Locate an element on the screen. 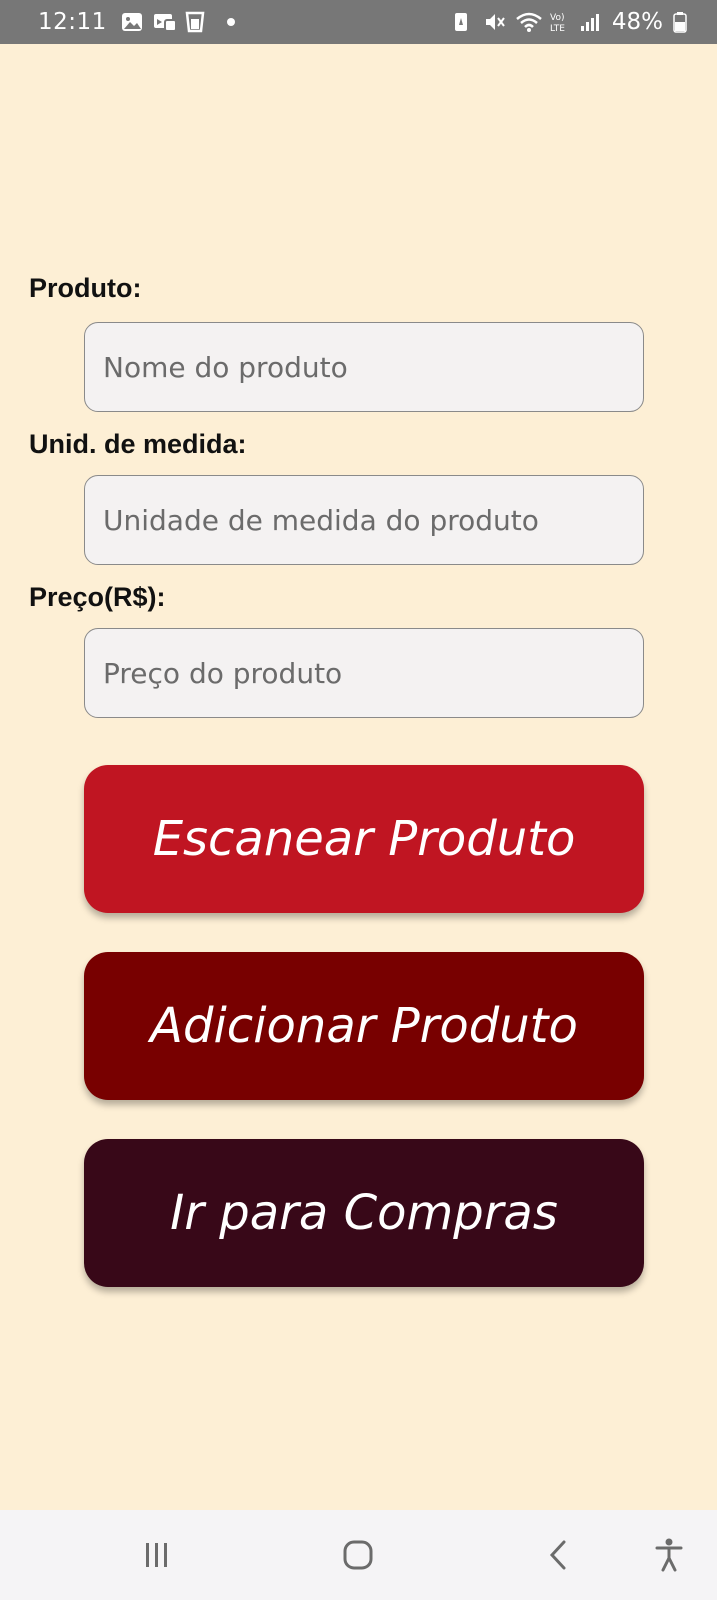 The height and width of the screenshot is (1600, 717). go-to-shopping-label: Ir para Compras is located at coordinates (364, 1213).